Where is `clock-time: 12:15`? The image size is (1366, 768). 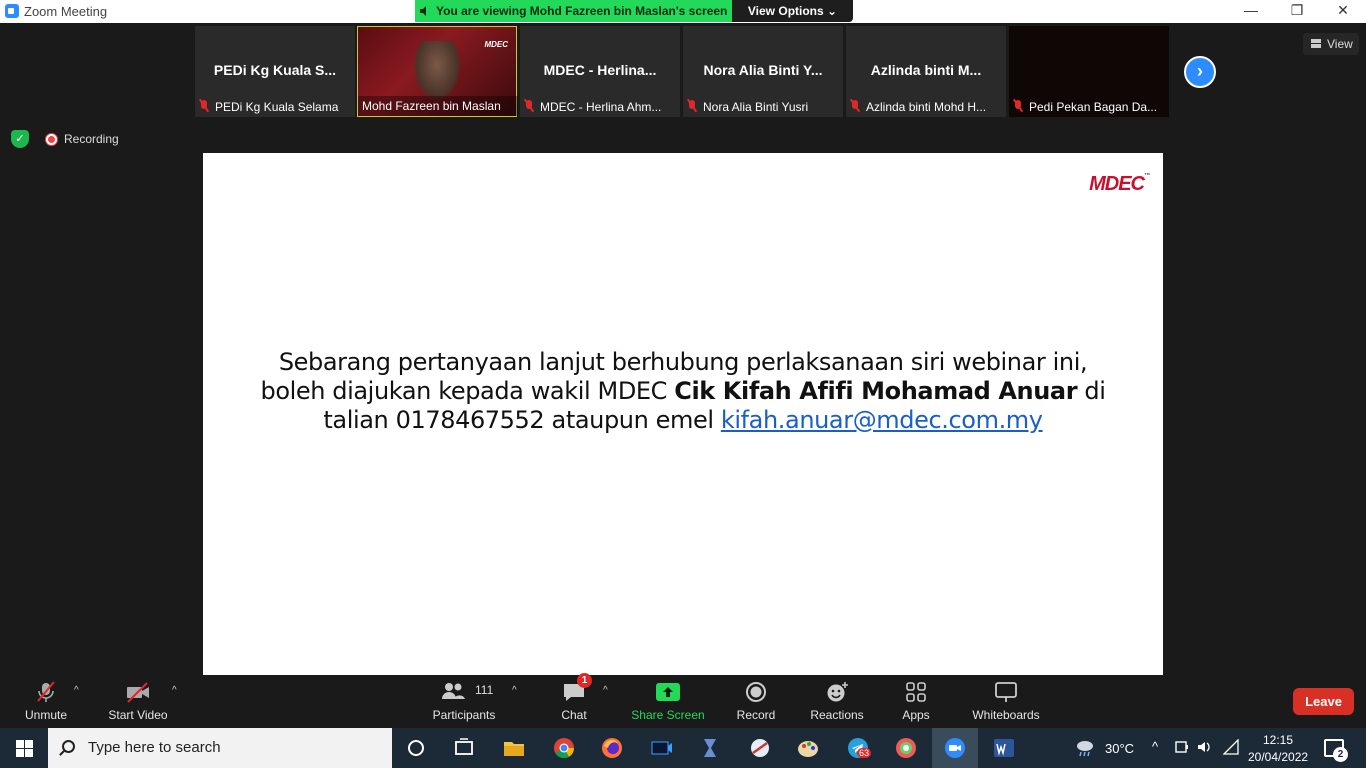 clock-time: 12:15 is located at coordinates (1278, 740).